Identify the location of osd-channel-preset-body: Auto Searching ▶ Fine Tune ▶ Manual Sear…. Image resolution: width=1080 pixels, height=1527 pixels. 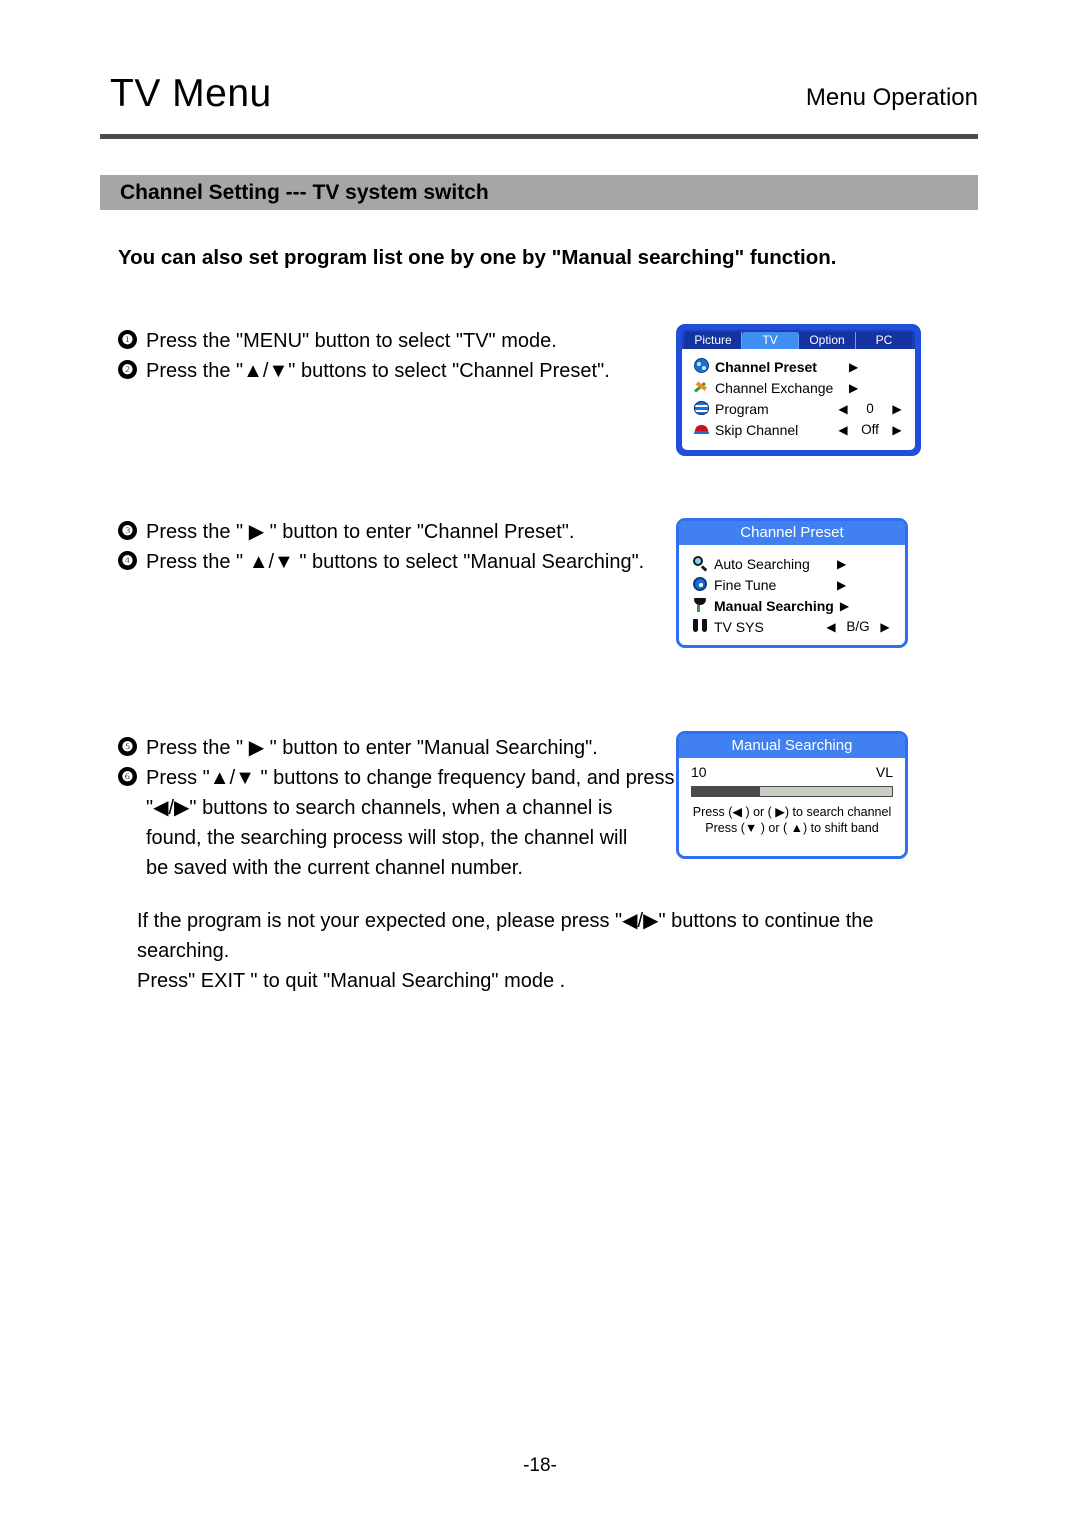
(792, 591).